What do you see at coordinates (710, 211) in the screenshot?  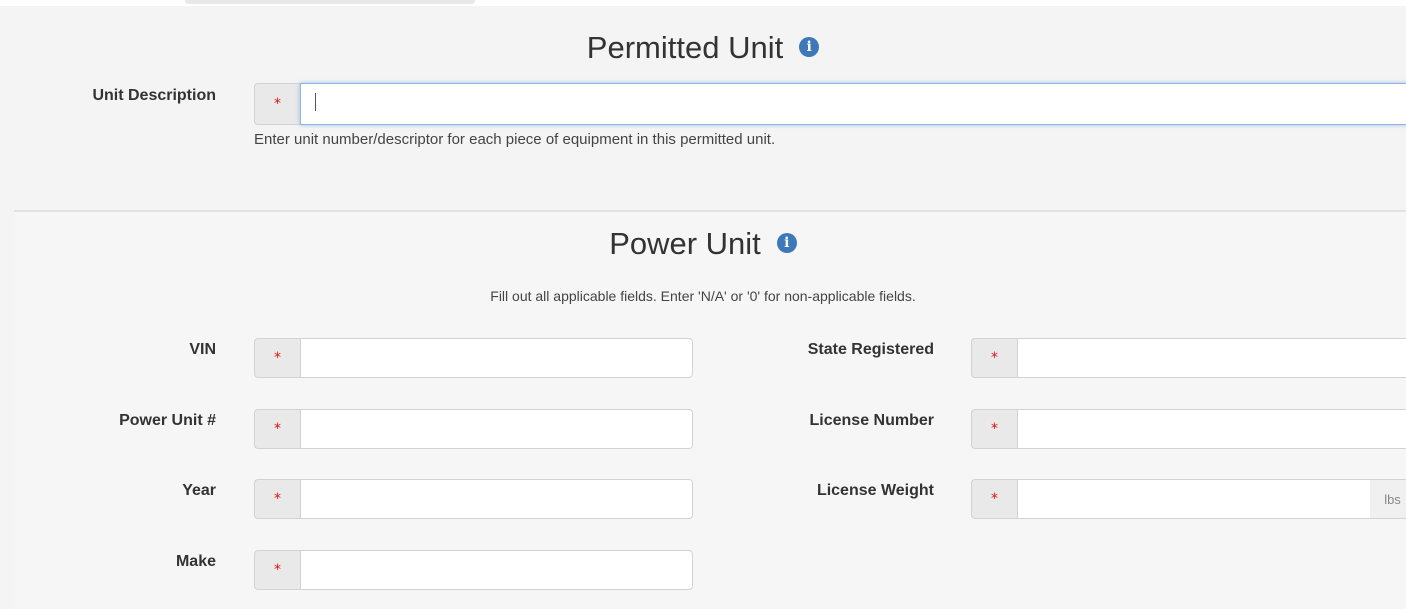 I see `section-divider` at bounding box center [710, 211].